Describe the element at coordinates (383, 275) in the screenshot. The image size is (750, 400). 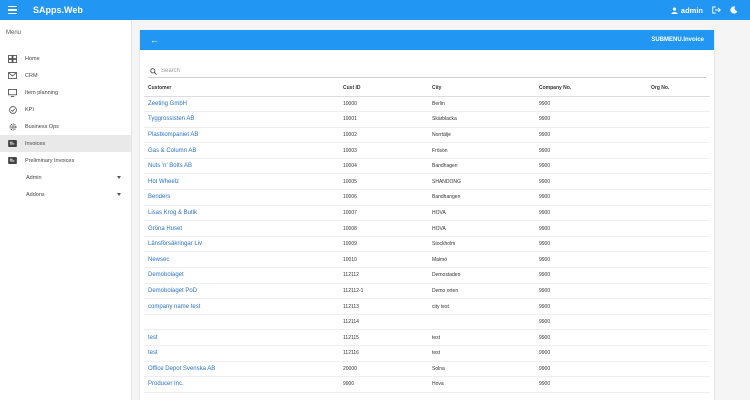
I see `cust-id-cell: 112112` at that location.